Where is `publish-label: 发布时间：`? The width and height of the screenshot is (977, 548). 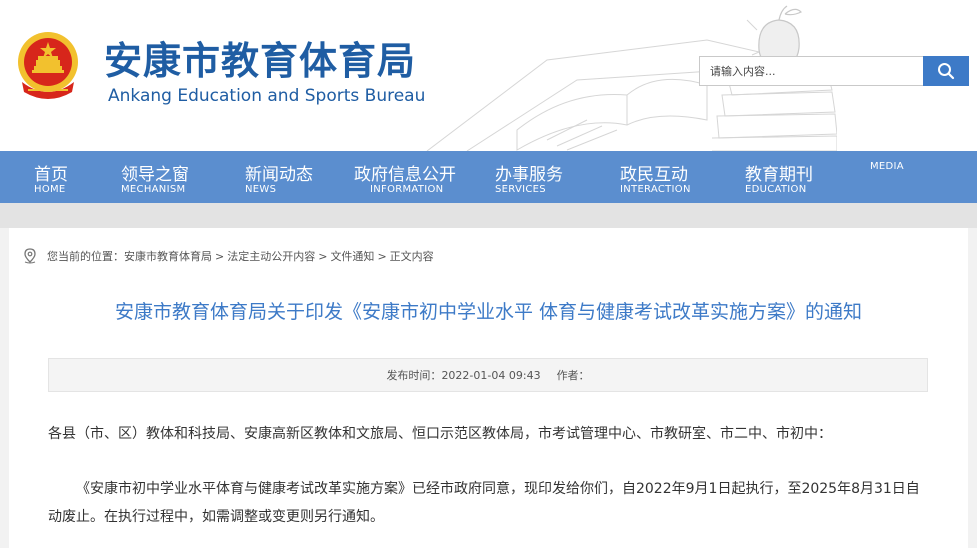 publish-label: 发布时间： is located at coordinates (414, 375).